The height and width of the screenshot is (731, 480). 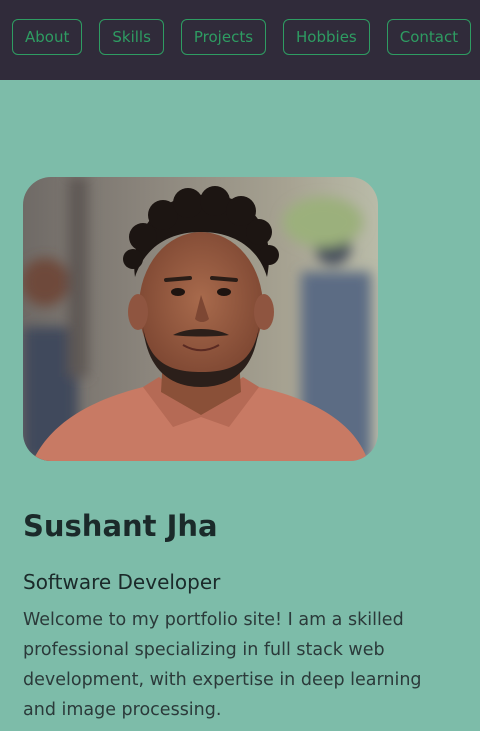 What do you see at coordinates (120, 526) in the screenshot?
I see `profile-name: Sushant Jha` at bounding box center [120, 526].